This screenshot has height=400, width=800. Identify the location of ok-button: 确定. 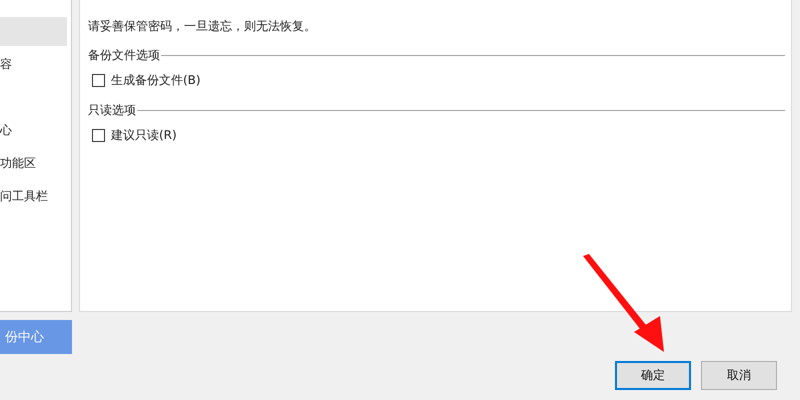
(653, 375).